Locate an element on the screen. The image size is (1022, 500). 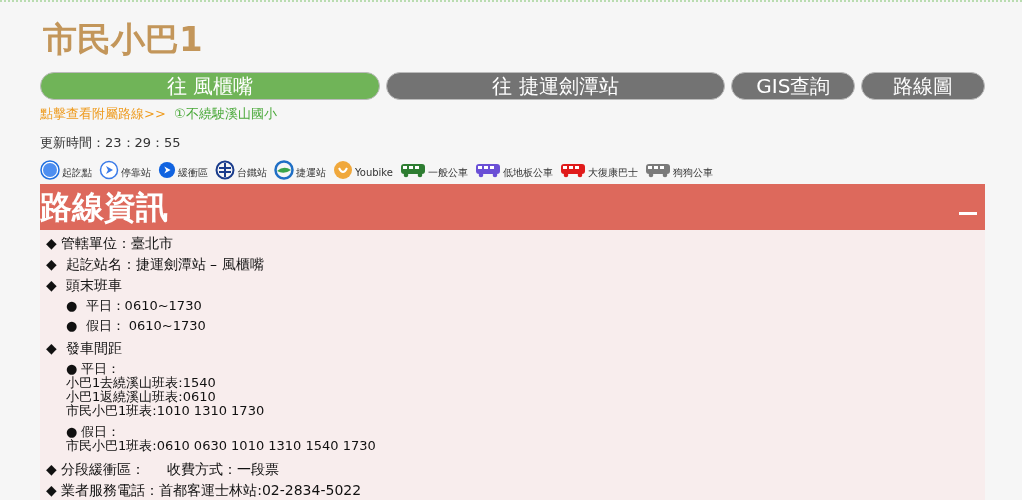
legend-label: 台鐵站 is located at coordinates (252, 172).